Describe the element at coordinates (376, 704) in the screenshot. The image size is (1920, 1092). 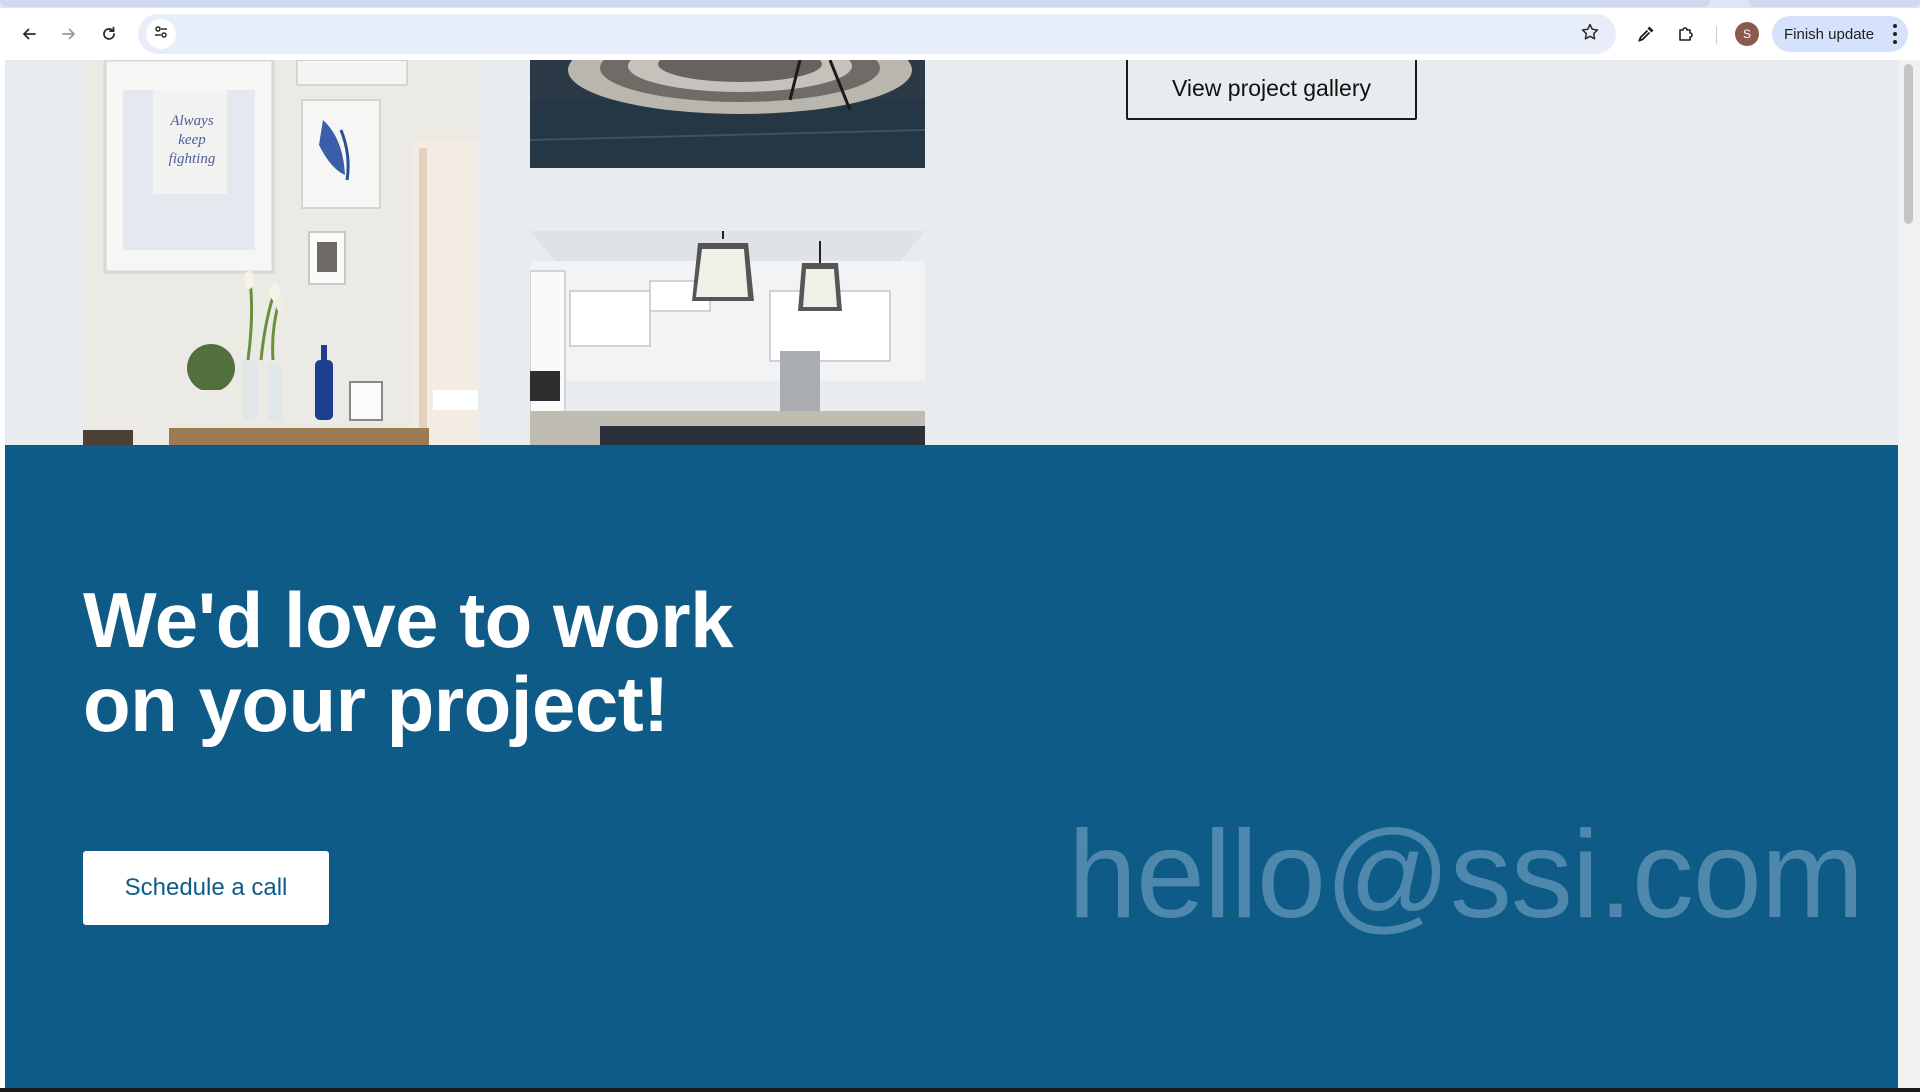
I see `cta-heading-line-2: on your project!` at that location.